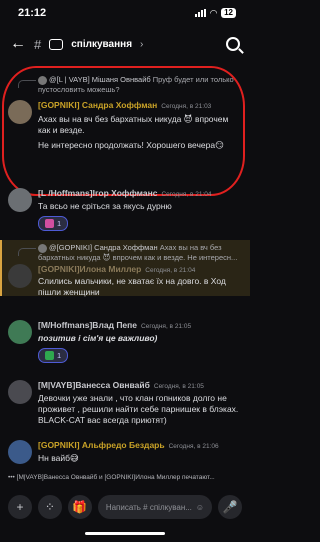 This screenshot has width=320, height=542. What do you see at coordinates (193, 446) in the screenshot?
I see `message-time: Сегодня, в 21:06` at bounding box center [193, 446].